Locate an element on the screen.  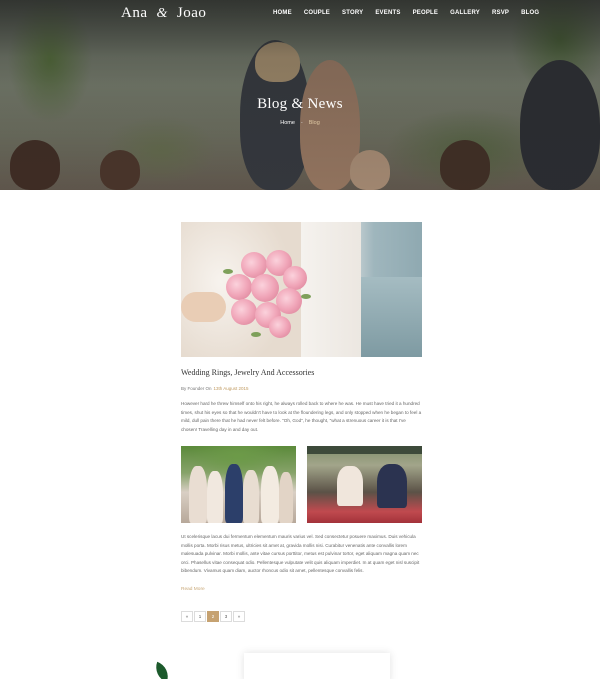
logo-first-name: Ana is located at coordinates (134, 13).